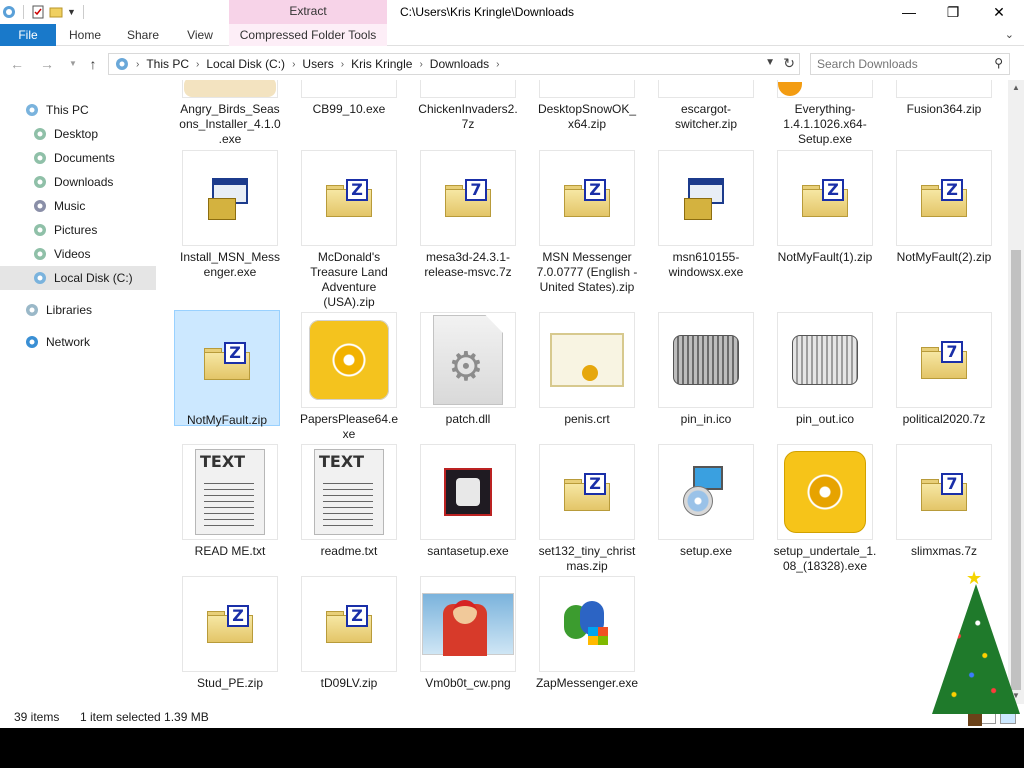  What do you see at coordinates (122, 64) in the screenshot?
I see `location-icon` at bounding box center [122, 64].